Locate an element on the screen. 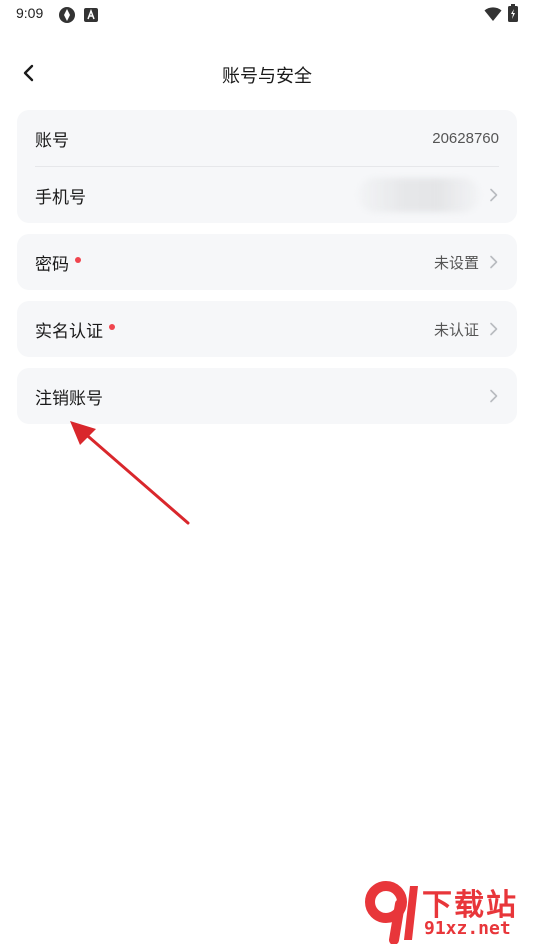  watermark-url: 91xz.net is located at coordinates (467, 928).